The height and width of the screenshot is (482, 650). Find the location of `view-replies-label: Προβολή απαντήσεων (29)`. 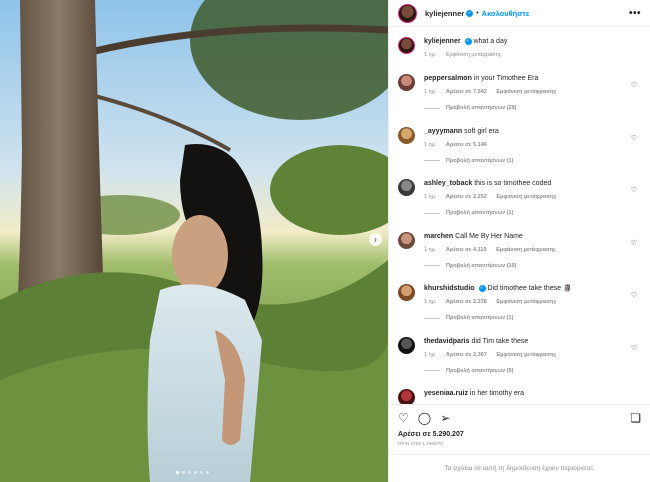

view-replies-label: Προβολή απαντήσεων (29) is located at coordinates (481, 108).